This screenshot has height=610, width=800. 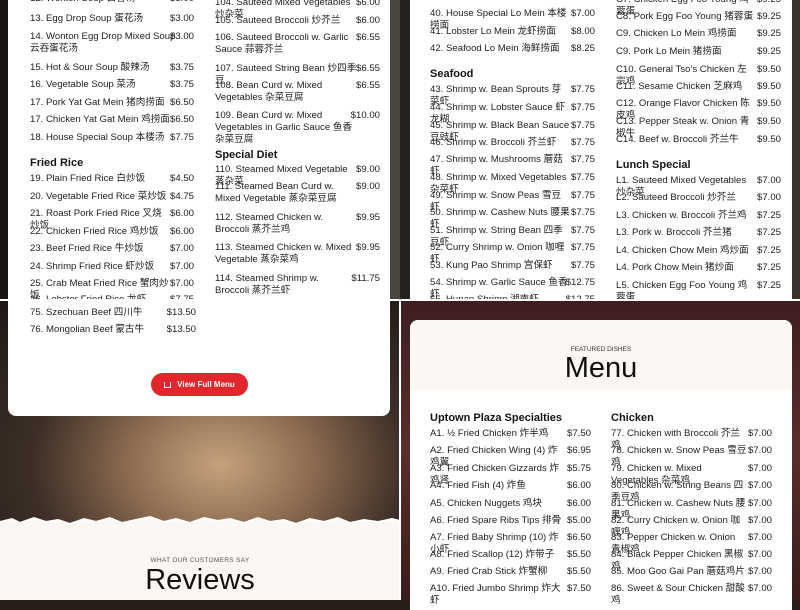 What do you see at coordinates (769, 3) in the screenshot?
I see `menu-item-price: $9.25` at bounding box center [769, 3].